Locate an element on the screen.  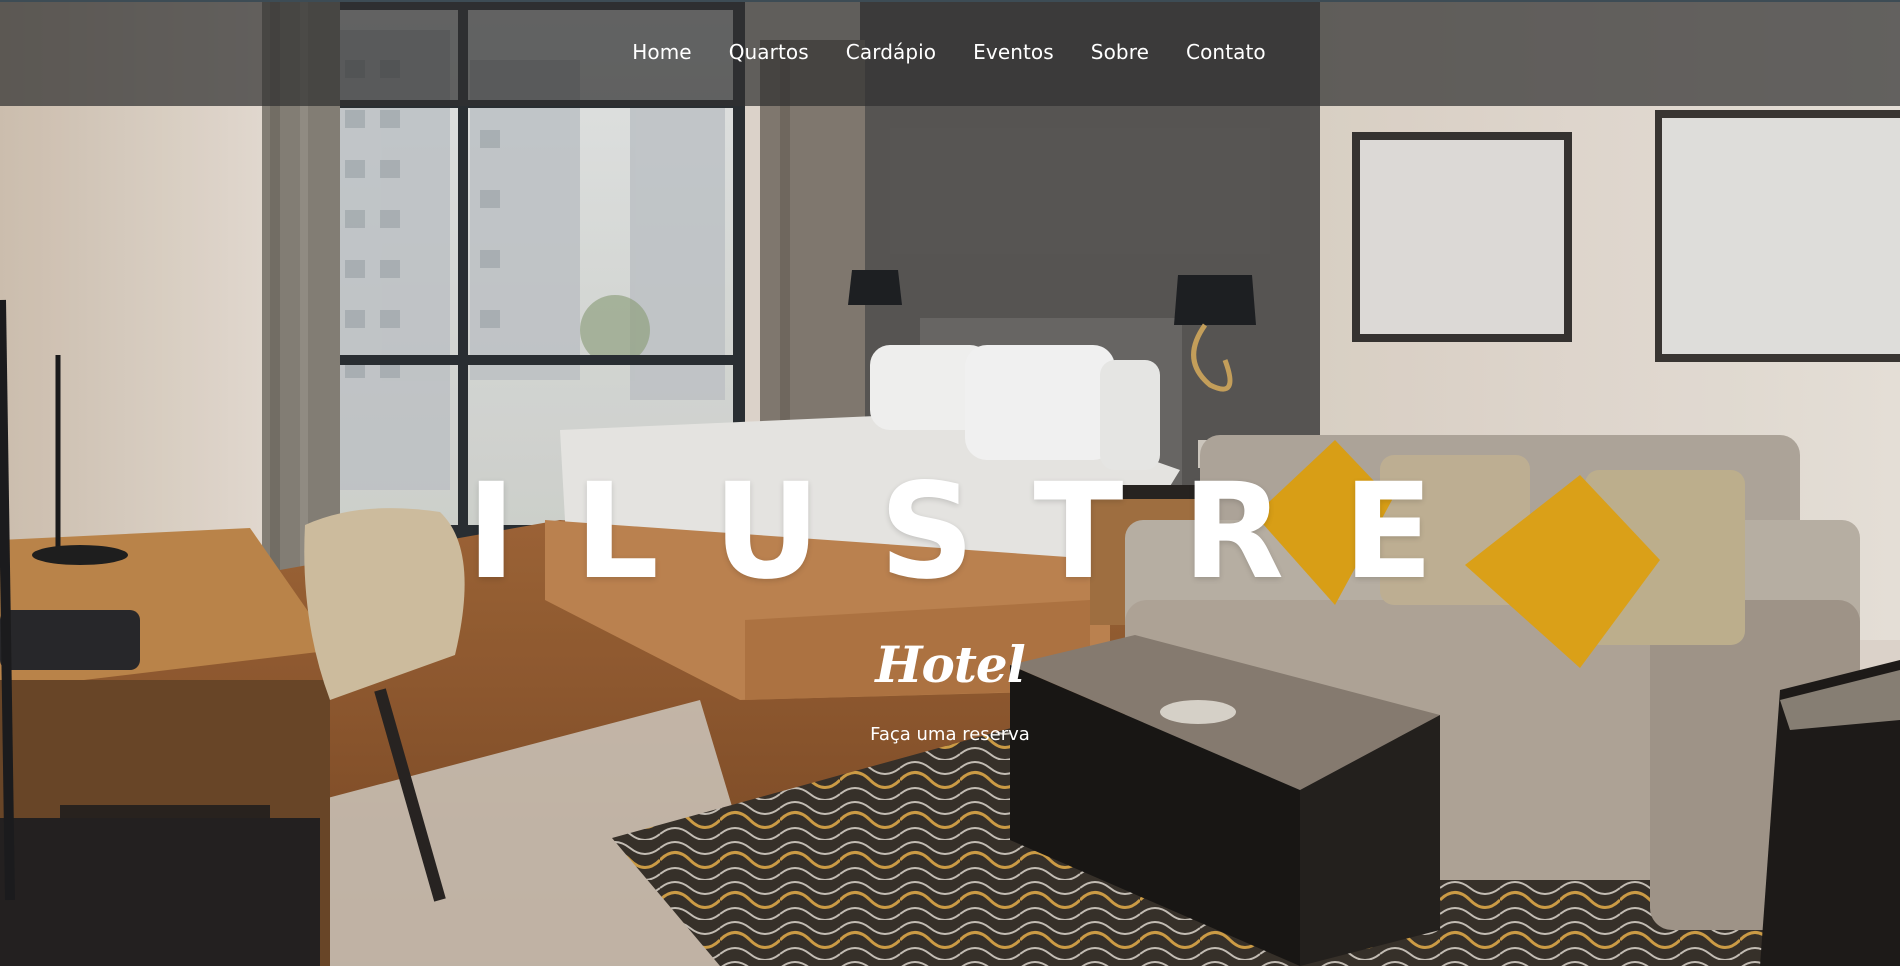
nav-link-home: Home is located at coordinates (662, 52).